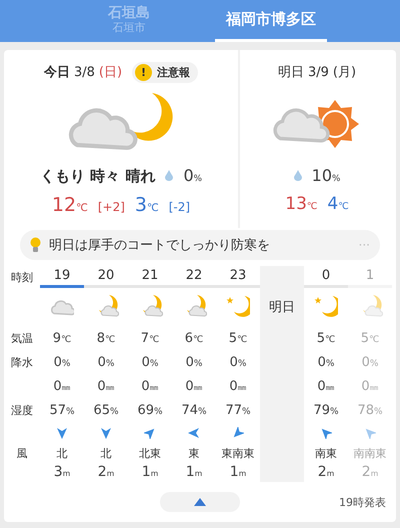 Image resolution: width=400 pixels, height=528 pixels. Describe the element at coordinates (338, 204) in the screenshot. I see `low-temperature: 4℃` at that location.